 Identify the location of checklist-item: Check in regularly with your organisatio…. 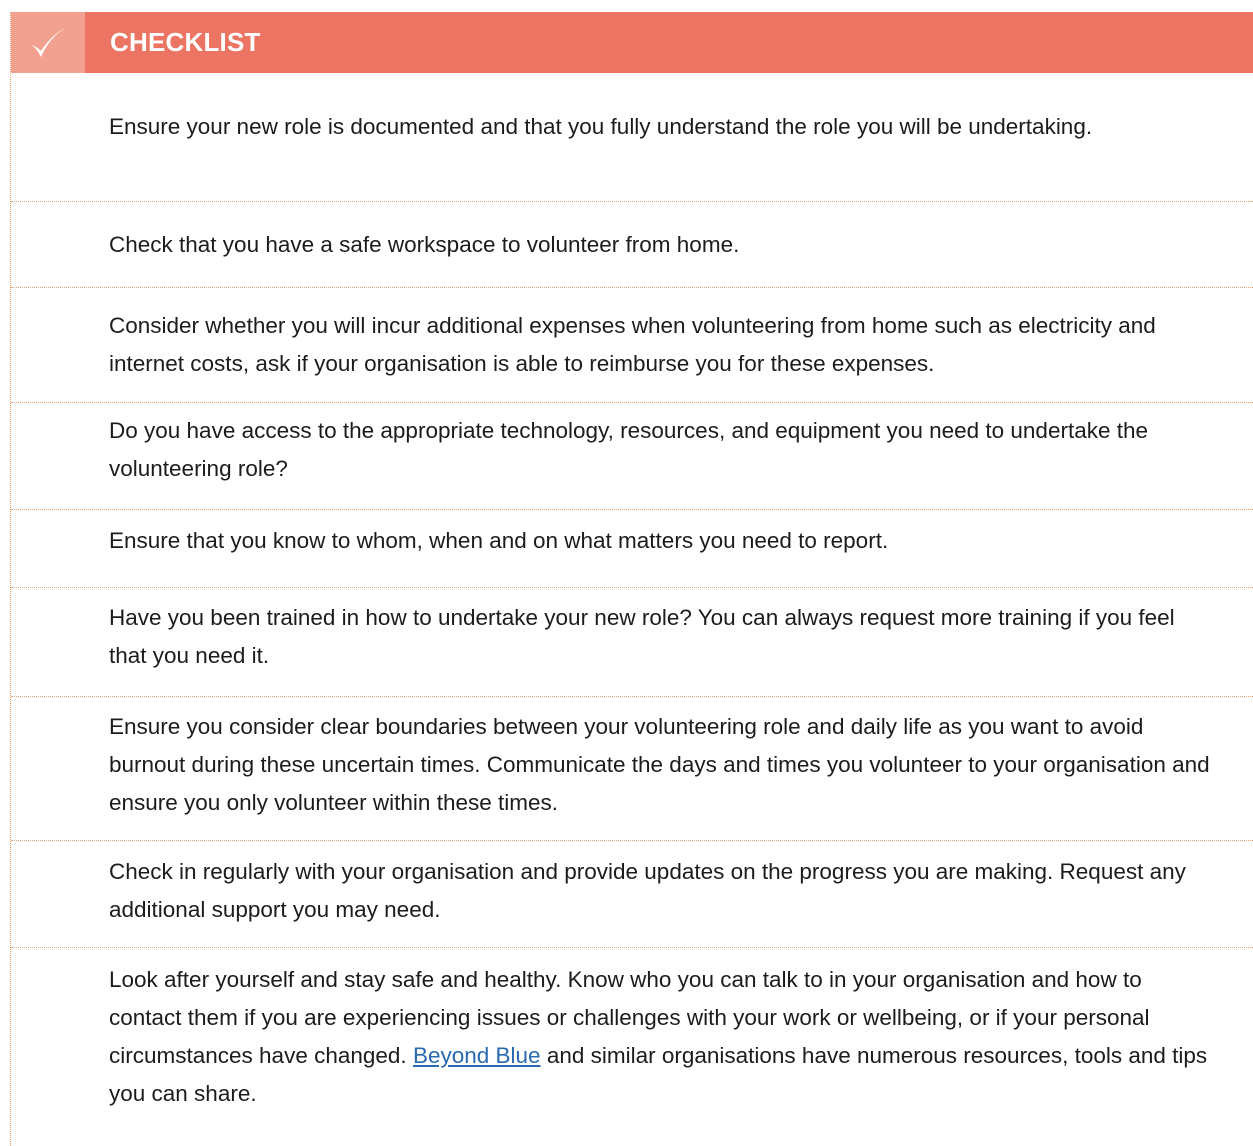
(632, 894).